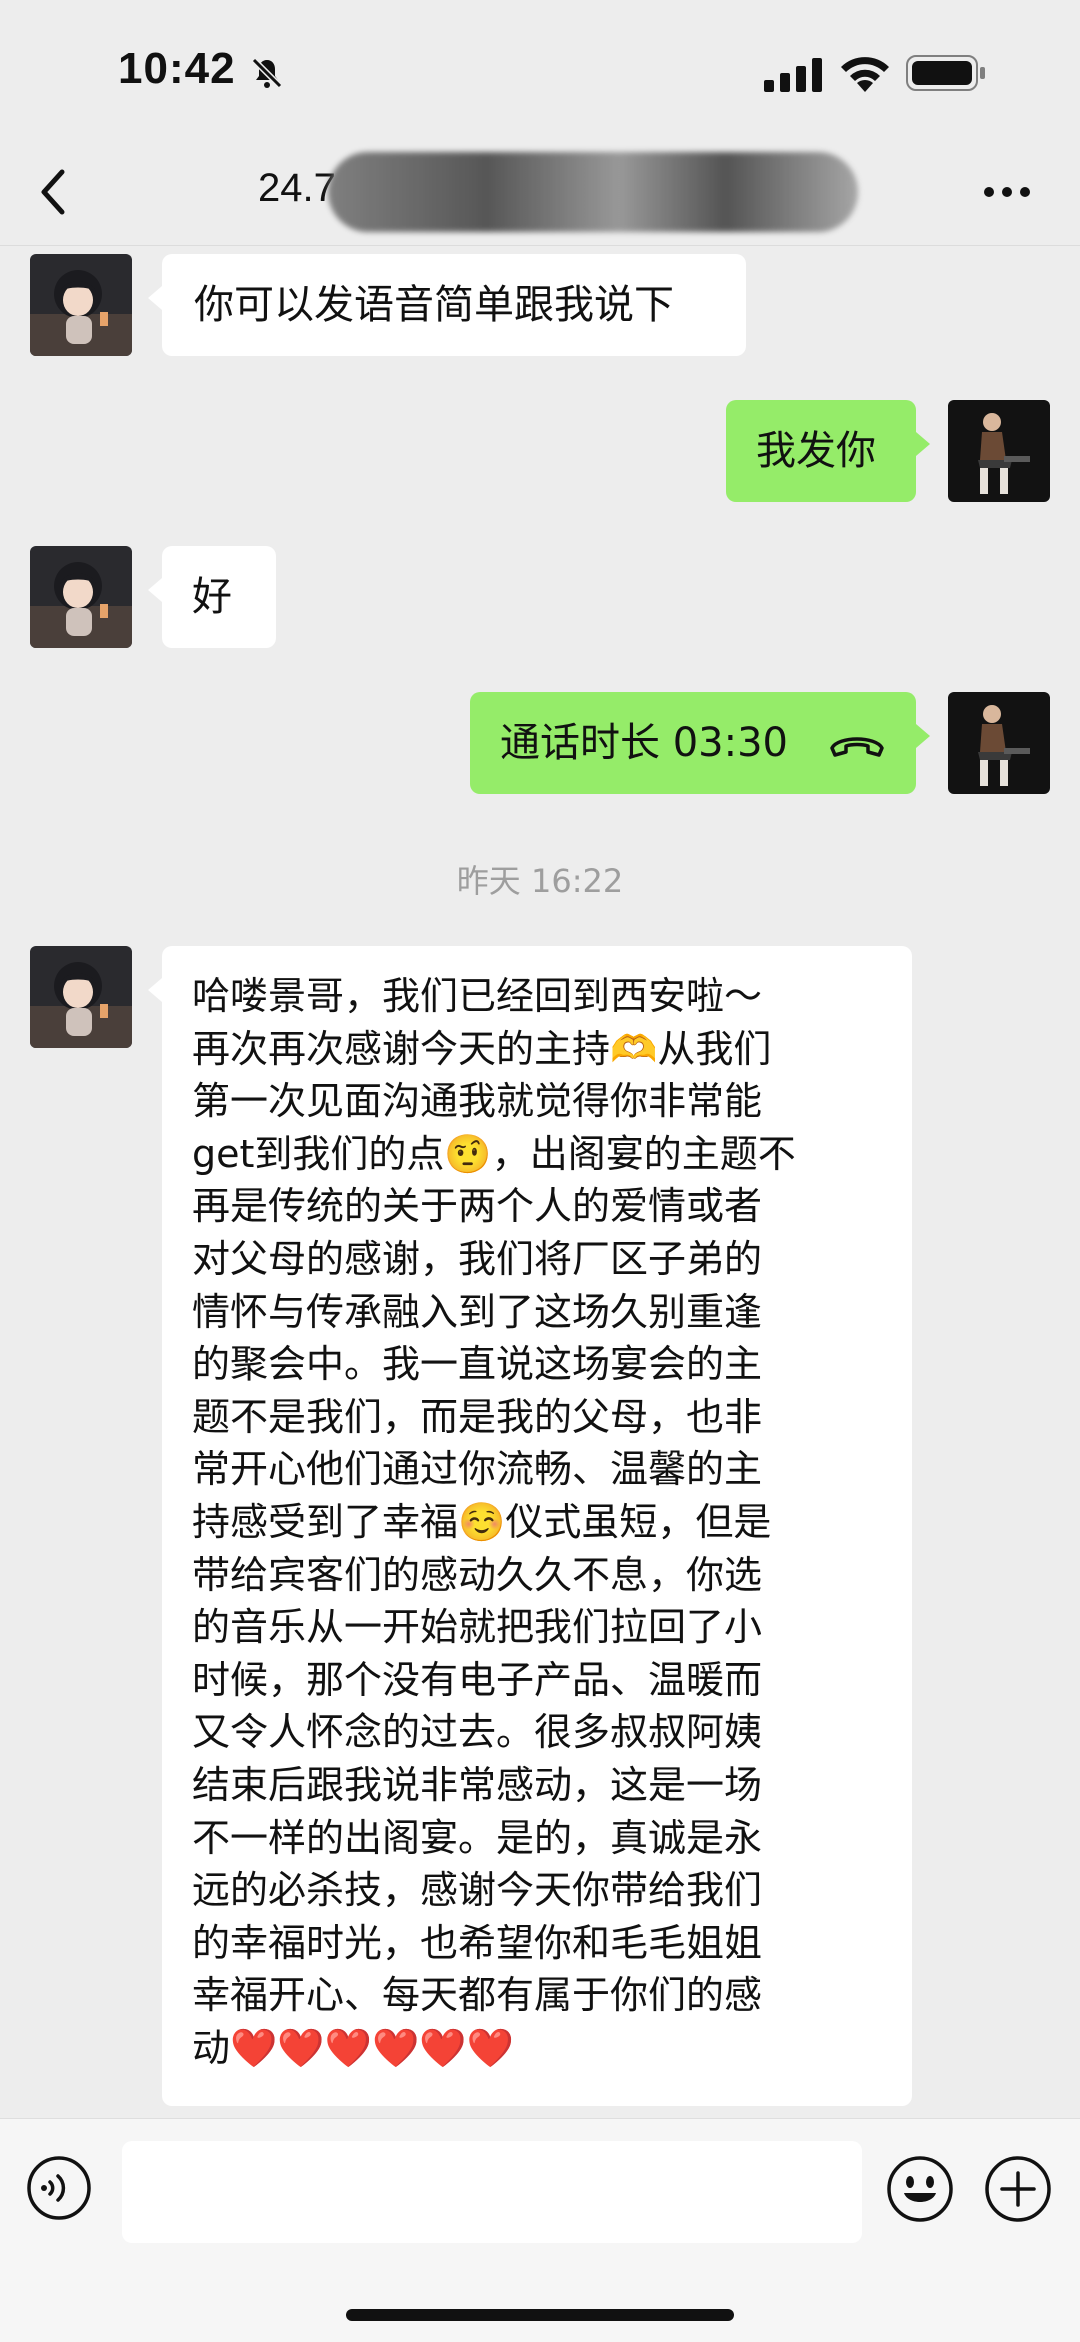 The height and width of the screenshot is (2342, 1080). I want to click on redaction-scribble, so click(593, 192).